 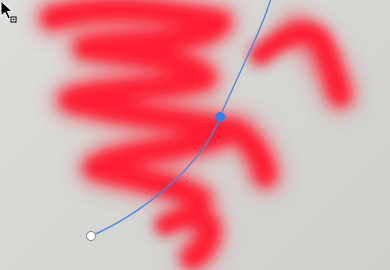 What do you see at coordinates (8, 11) in the screenshot?
I see `pen-cursor-with-square-icon` at bounding box center [8, 11].